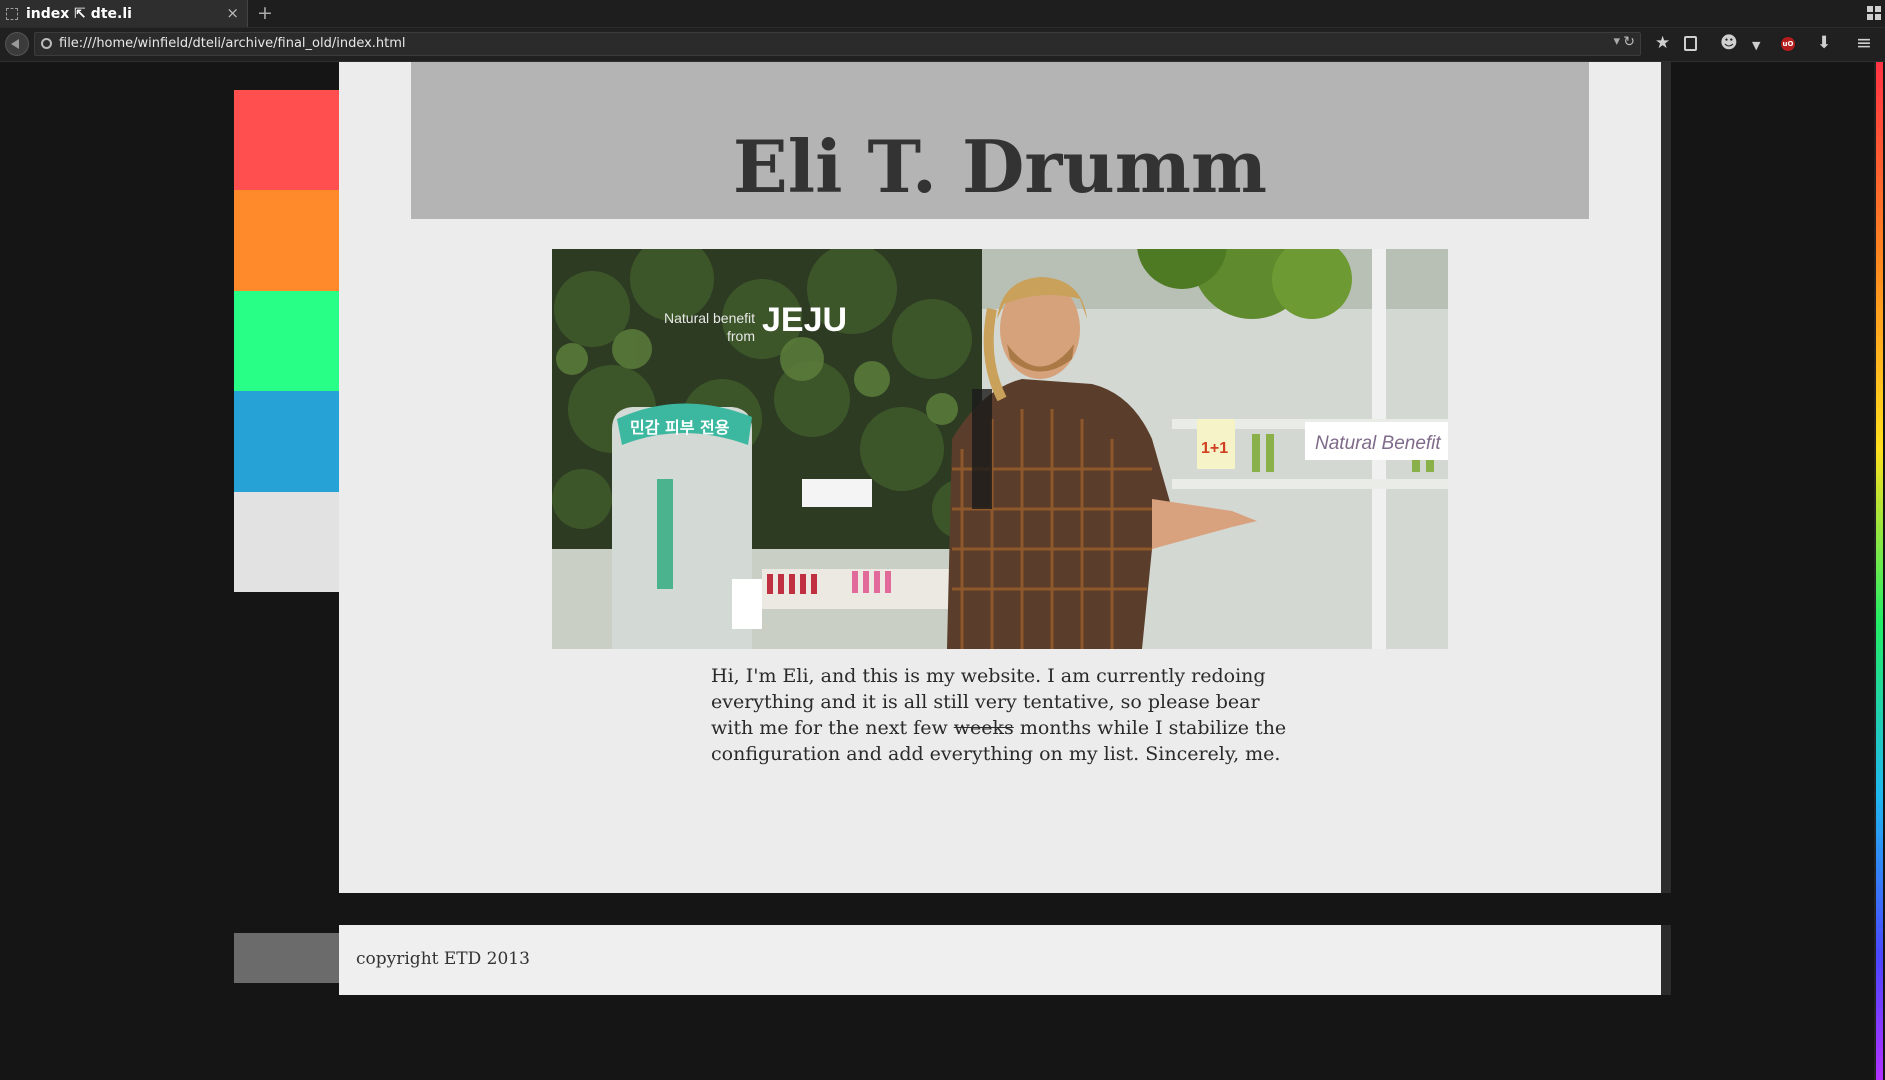 This screenshot has width=1885, height=1080. Describe the element at coordinates (286, 958) in the screenshot. I see `footer-stripe` at that location.